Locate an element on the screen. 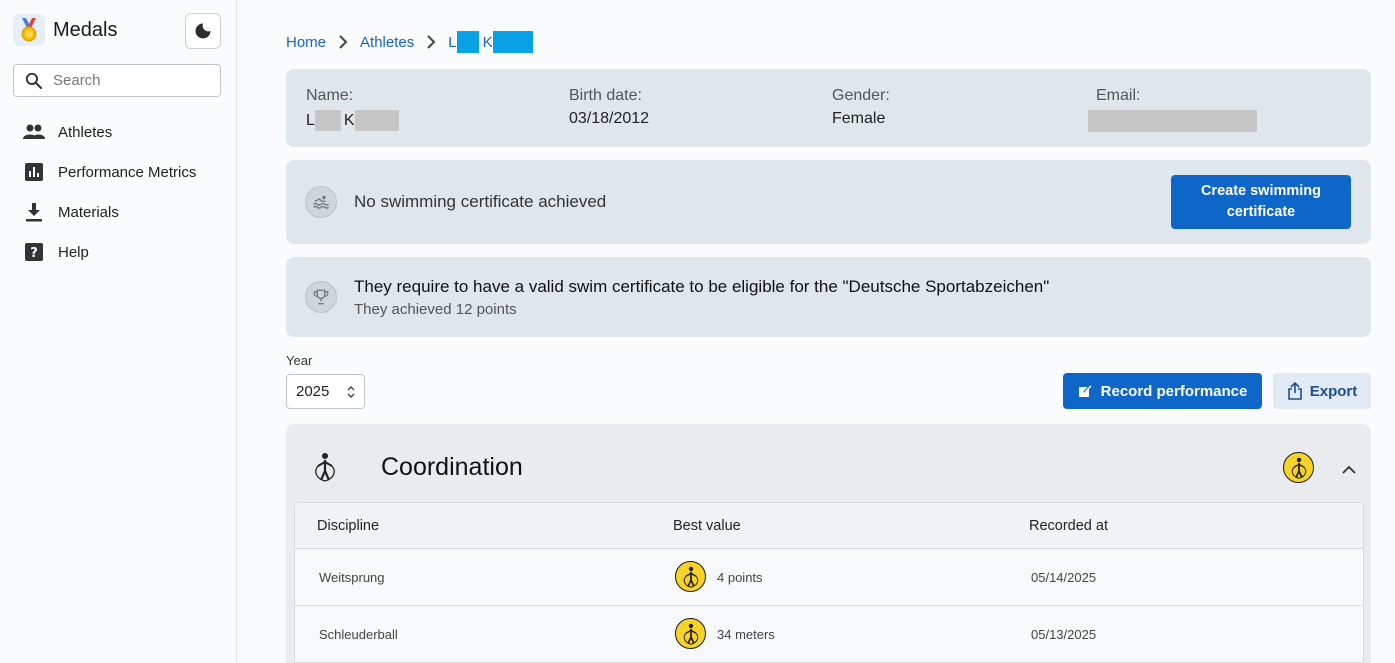  birth-date-value: 03/18/2012 is located at coordinates (609, 118).